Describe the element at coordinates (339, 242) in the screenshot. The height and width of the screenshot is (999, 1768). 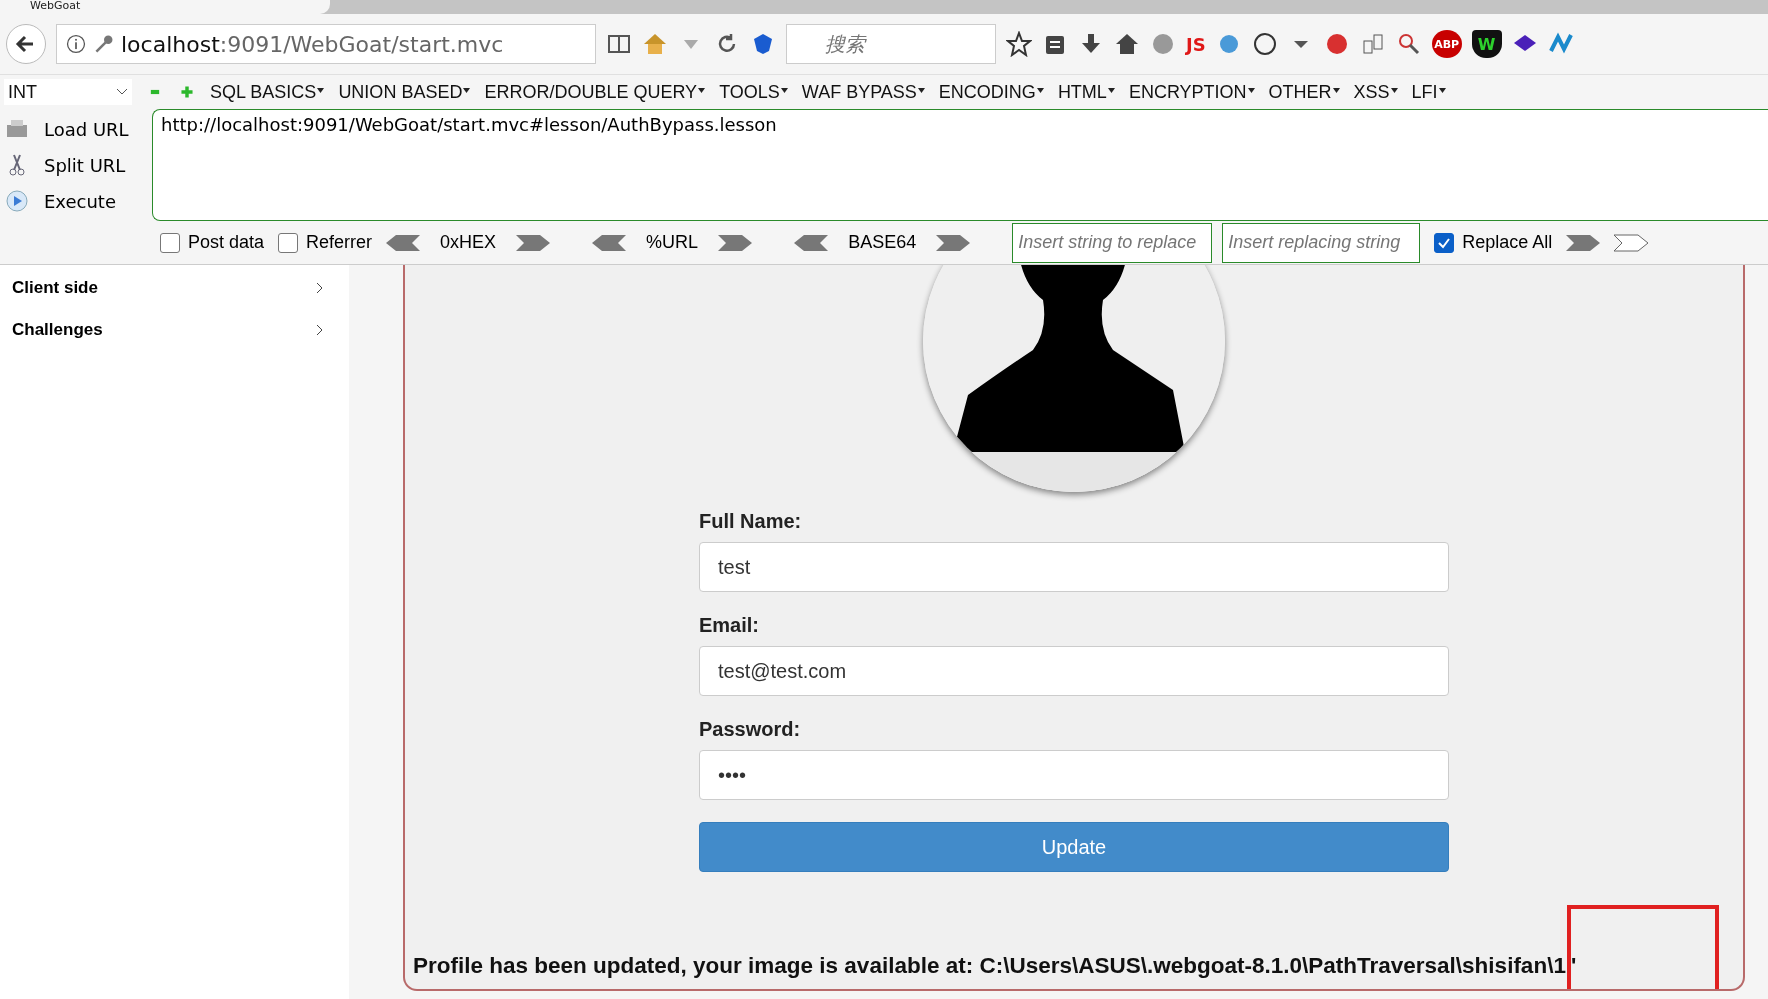
I see `option-label: Referrer` at that location.